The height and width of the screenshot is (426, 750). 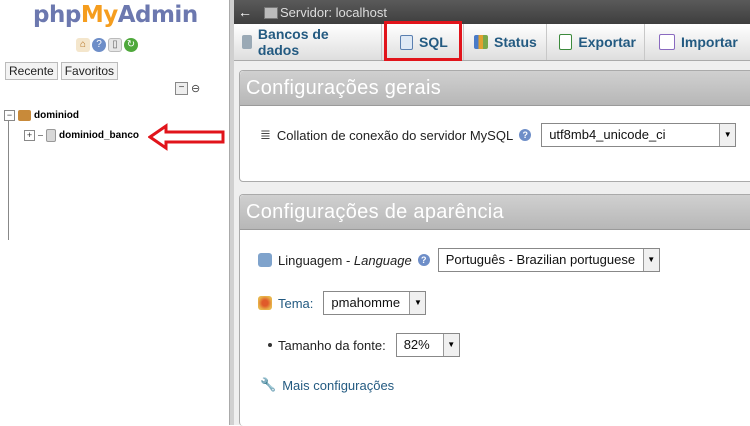 What do you see at coordinates (9, 115) in the screenshot?
I see `collapse-icon: −` at bounding box center [9, 115].